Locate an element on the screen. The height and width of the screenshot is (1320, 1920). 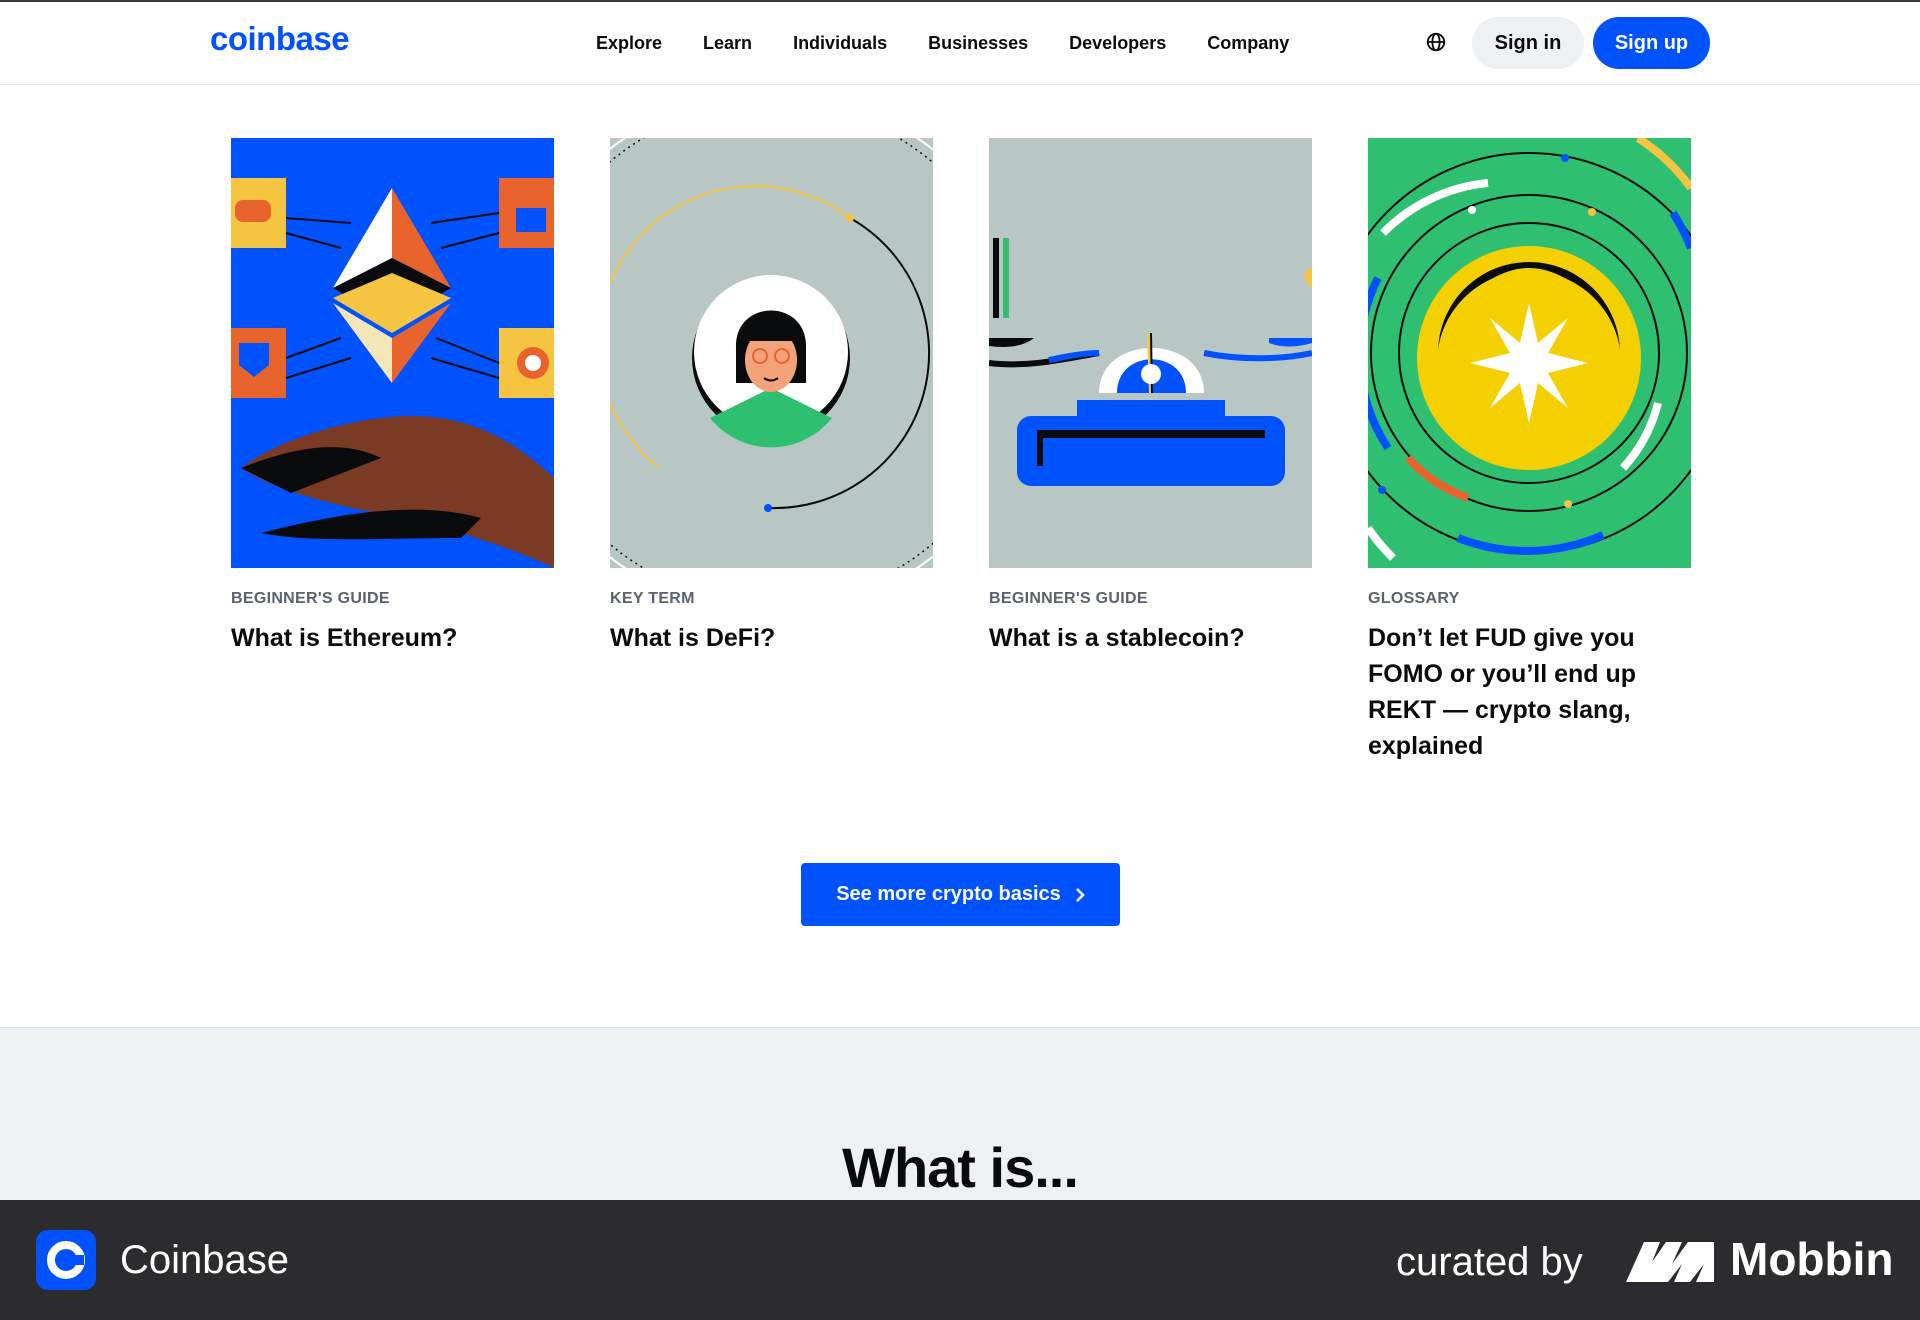
card-title: What is DeFi? is located at coordinates (771, 638).